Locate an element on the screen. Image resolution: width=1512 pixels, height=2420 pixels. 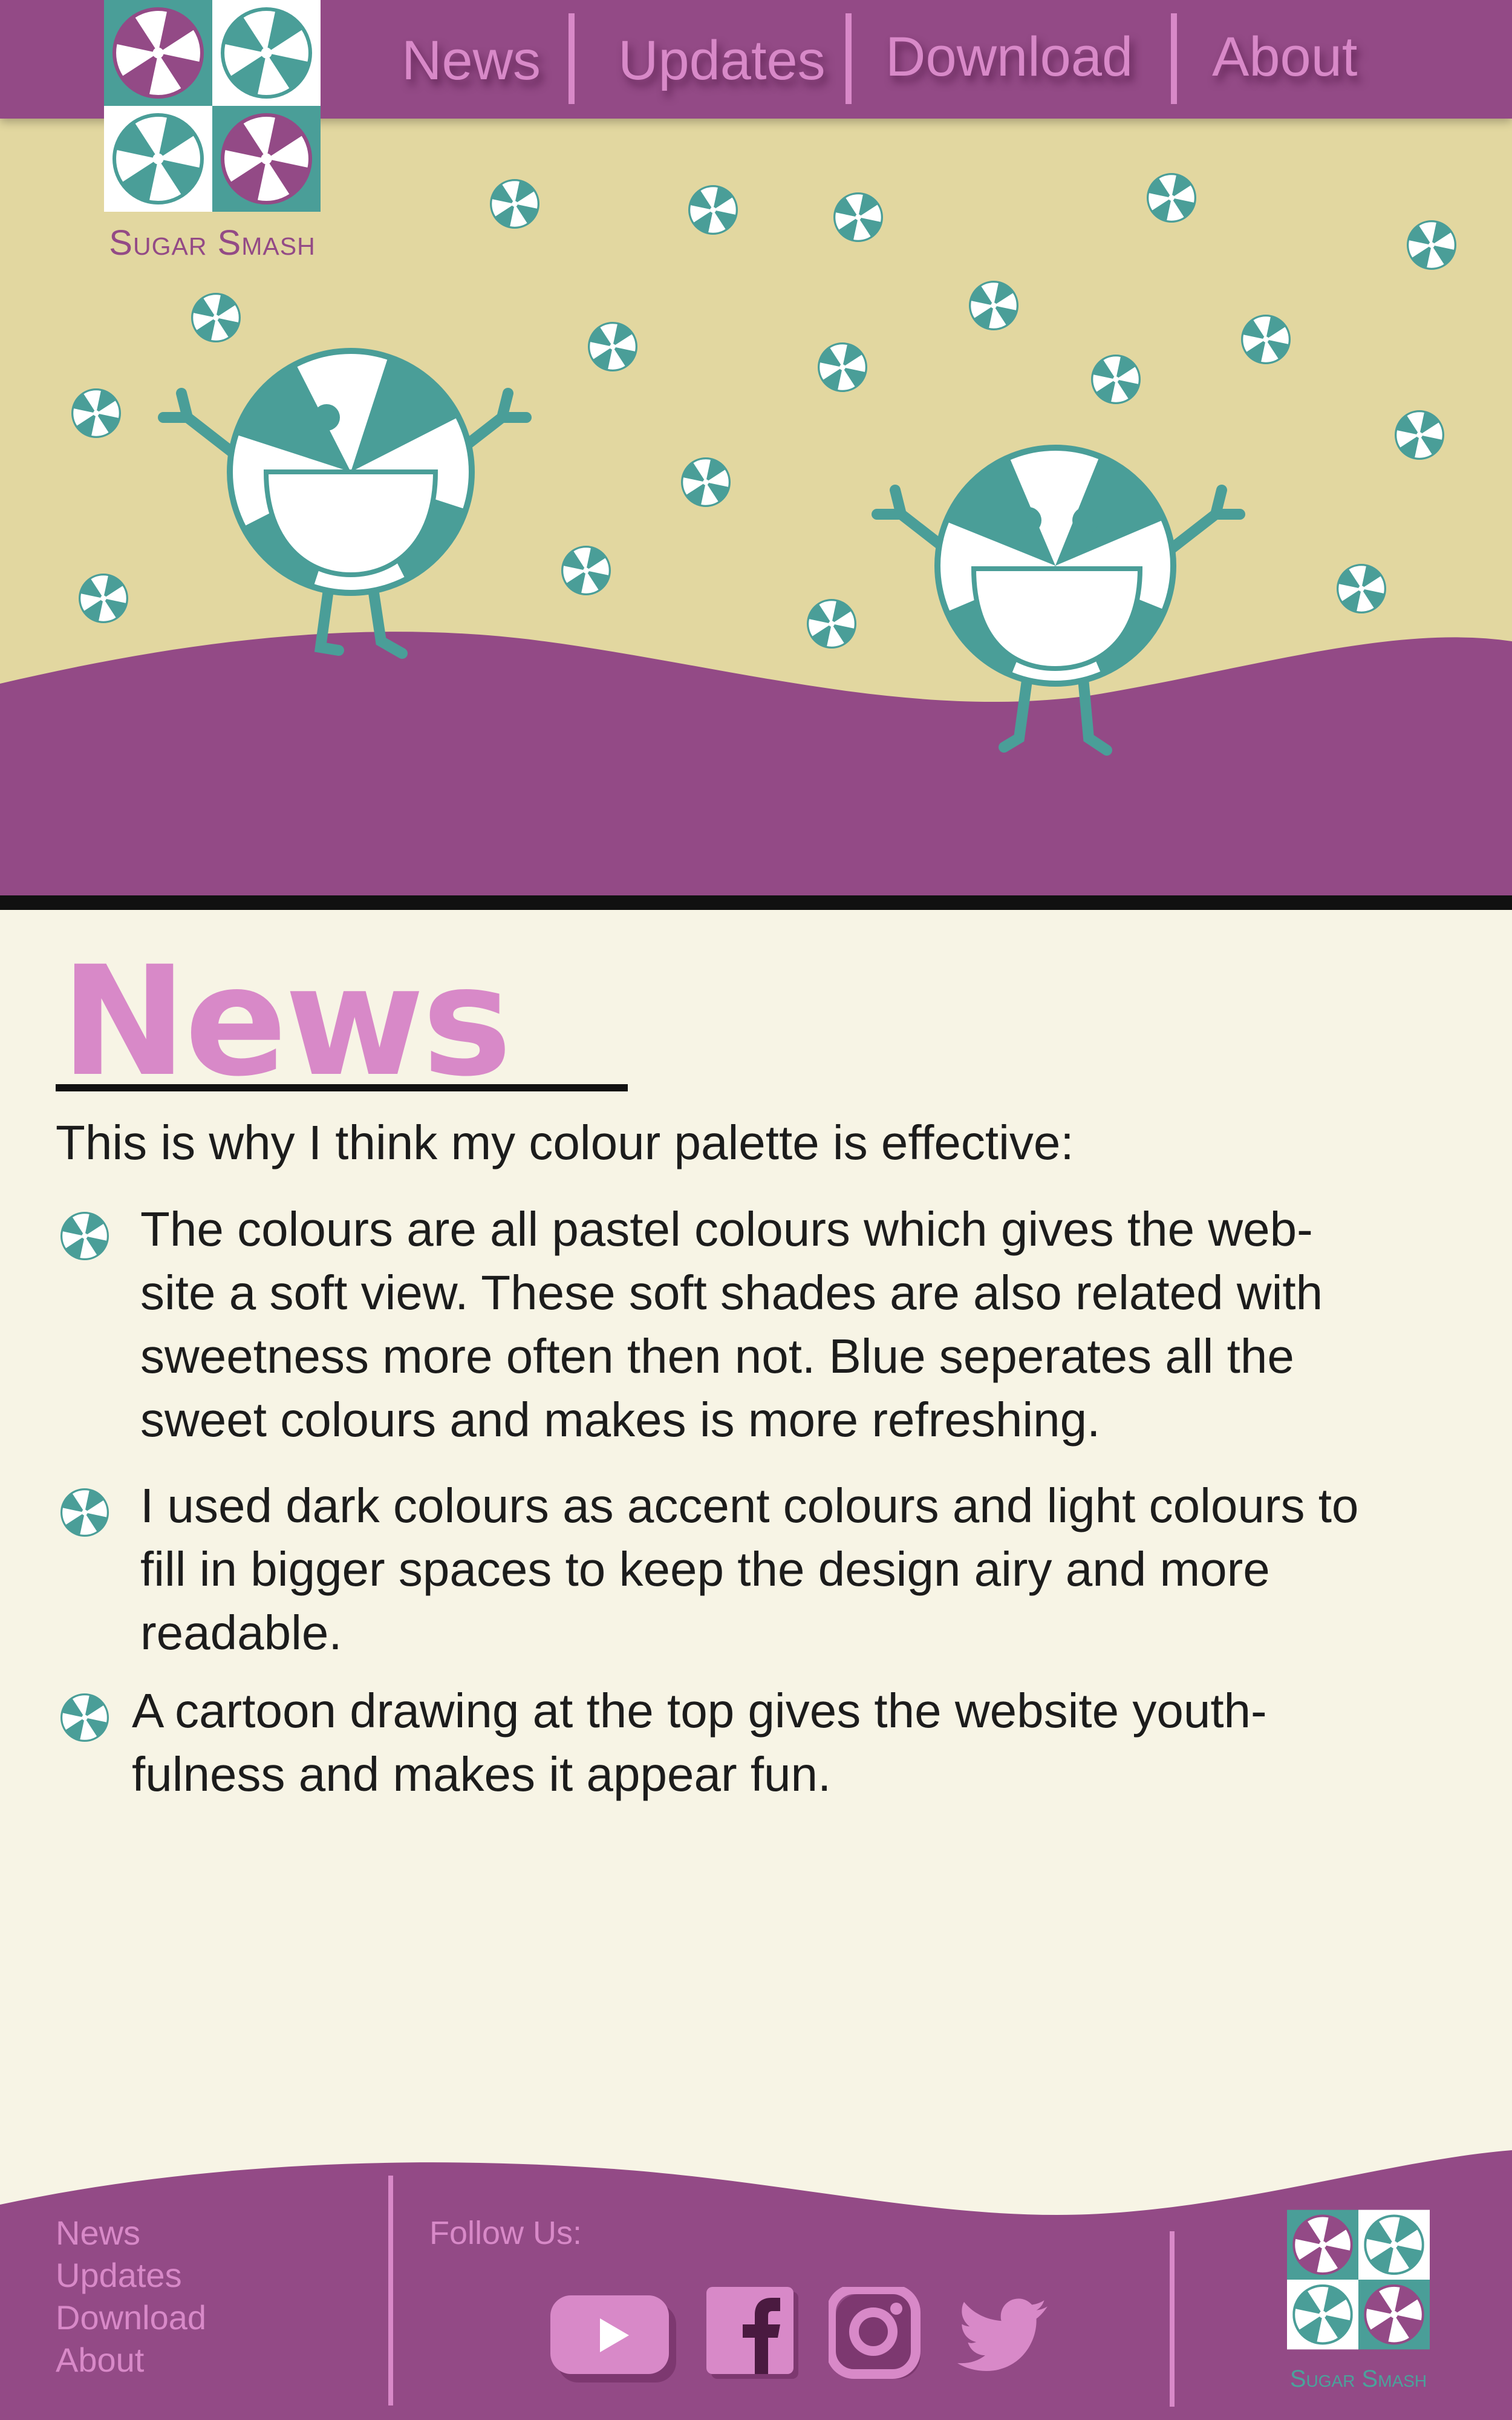
candy-character-right-body is located at coordinates (1055, 566).